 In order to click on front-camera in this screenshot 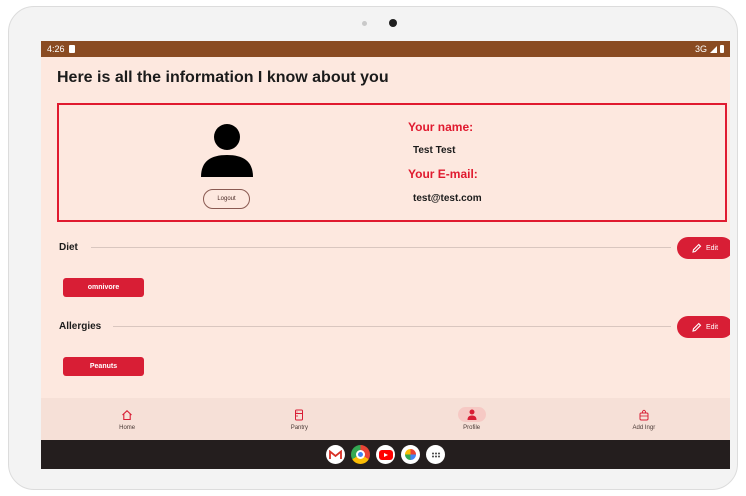, I will do `click(393, 23)`.